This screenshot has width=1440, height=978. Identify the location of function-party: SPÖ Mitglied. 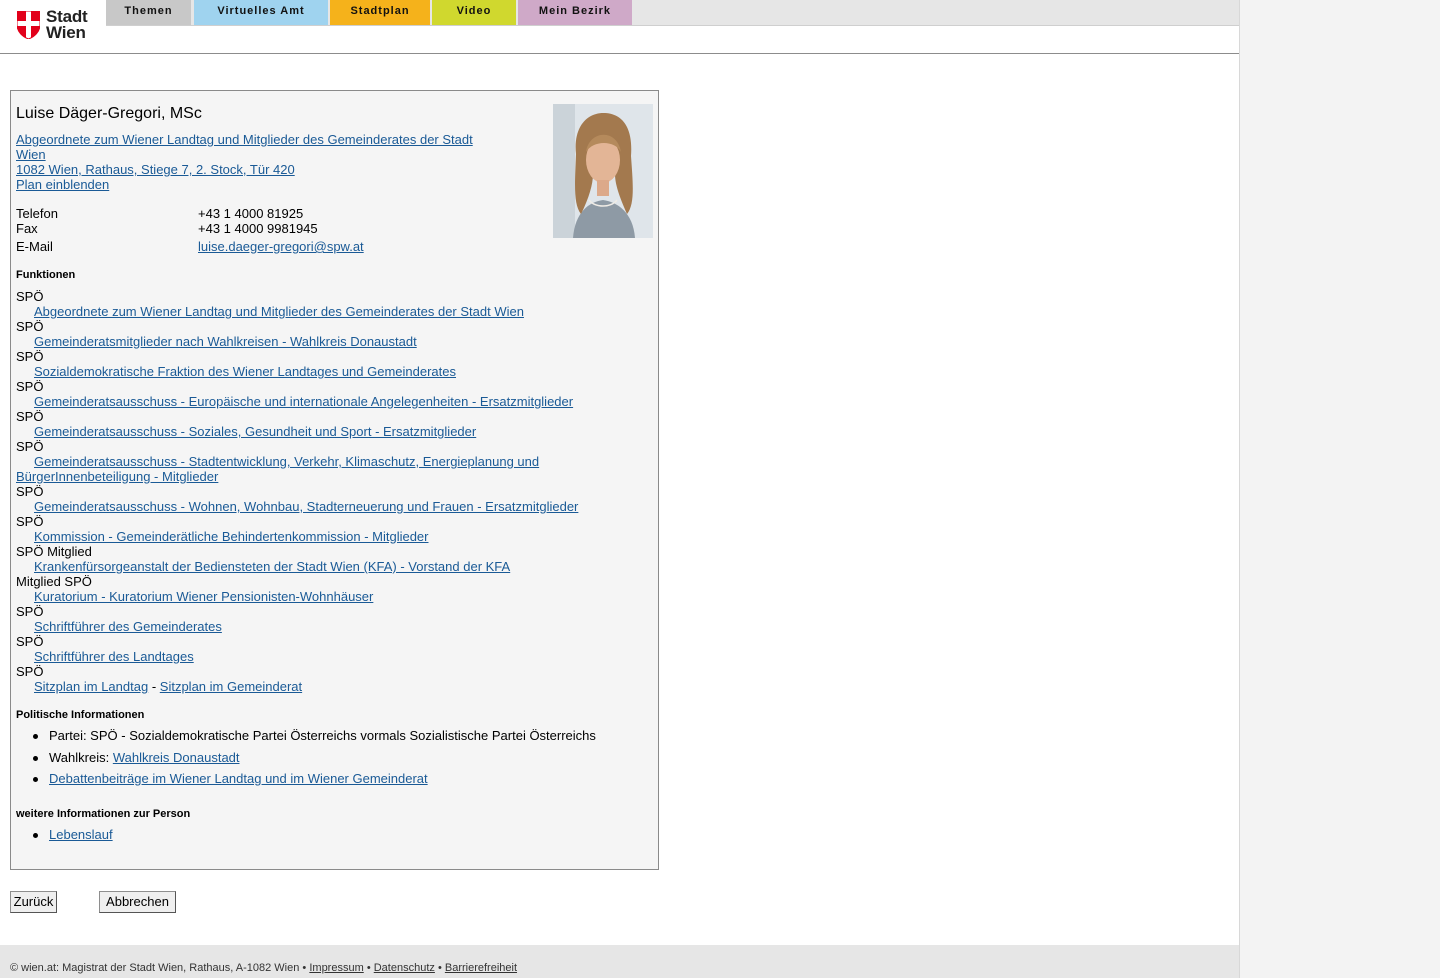
(54, 551).